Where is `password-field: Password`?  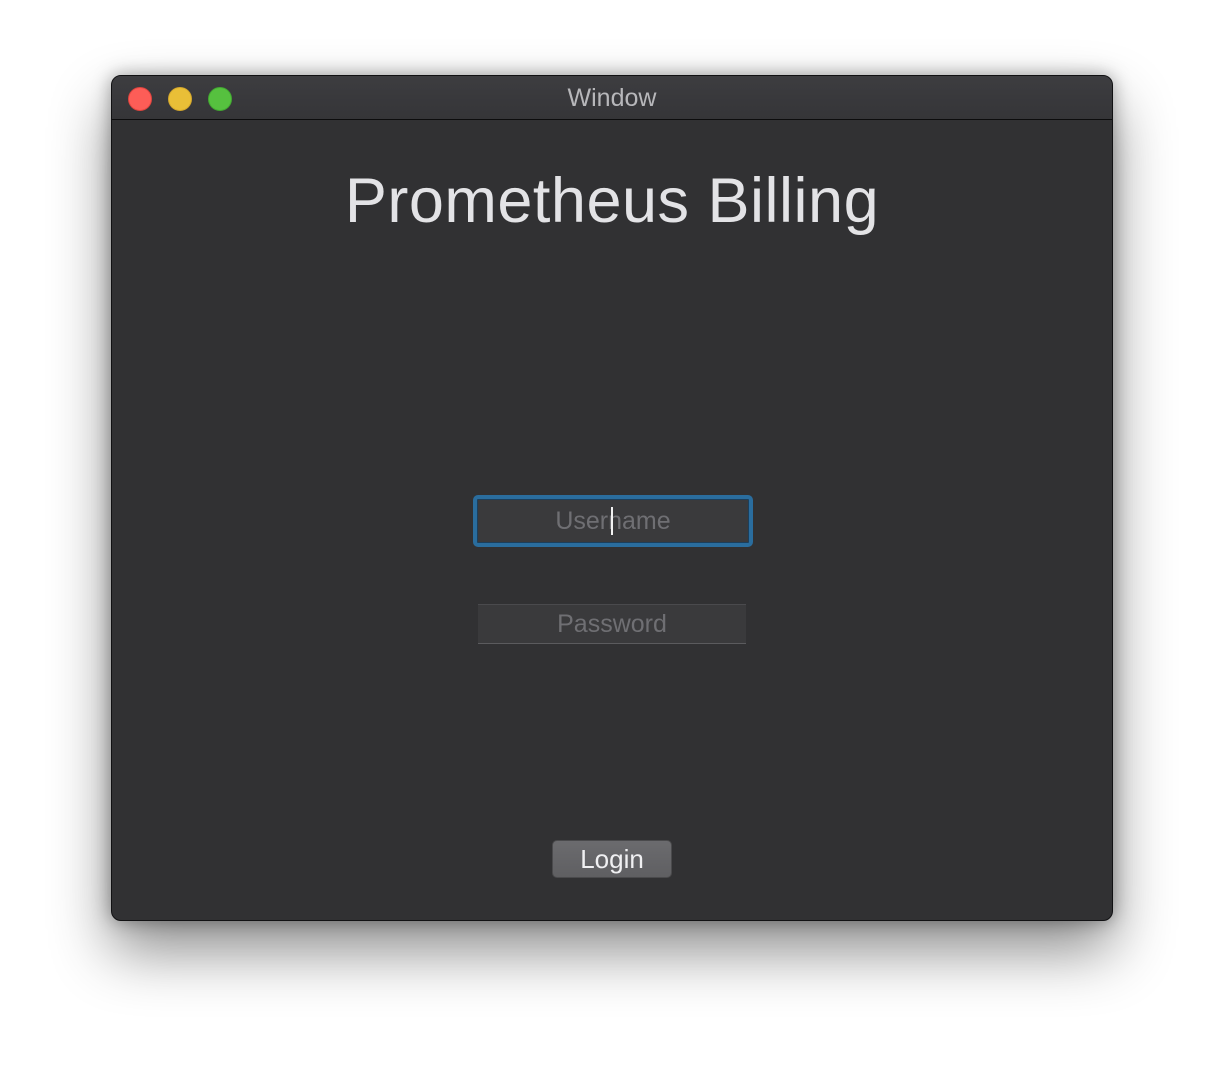
password-field: Password is located at coordinates (612, 624).